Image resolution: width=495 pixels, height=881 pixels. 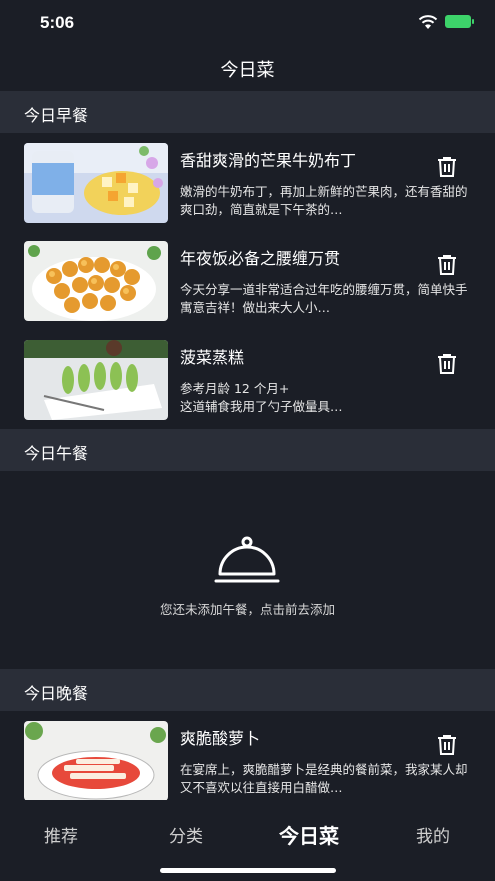 What do you see at coordinates (96, 380) in the screenshot?
I see `recipe-image-spinach-cake` at bounding box center [96, 380].